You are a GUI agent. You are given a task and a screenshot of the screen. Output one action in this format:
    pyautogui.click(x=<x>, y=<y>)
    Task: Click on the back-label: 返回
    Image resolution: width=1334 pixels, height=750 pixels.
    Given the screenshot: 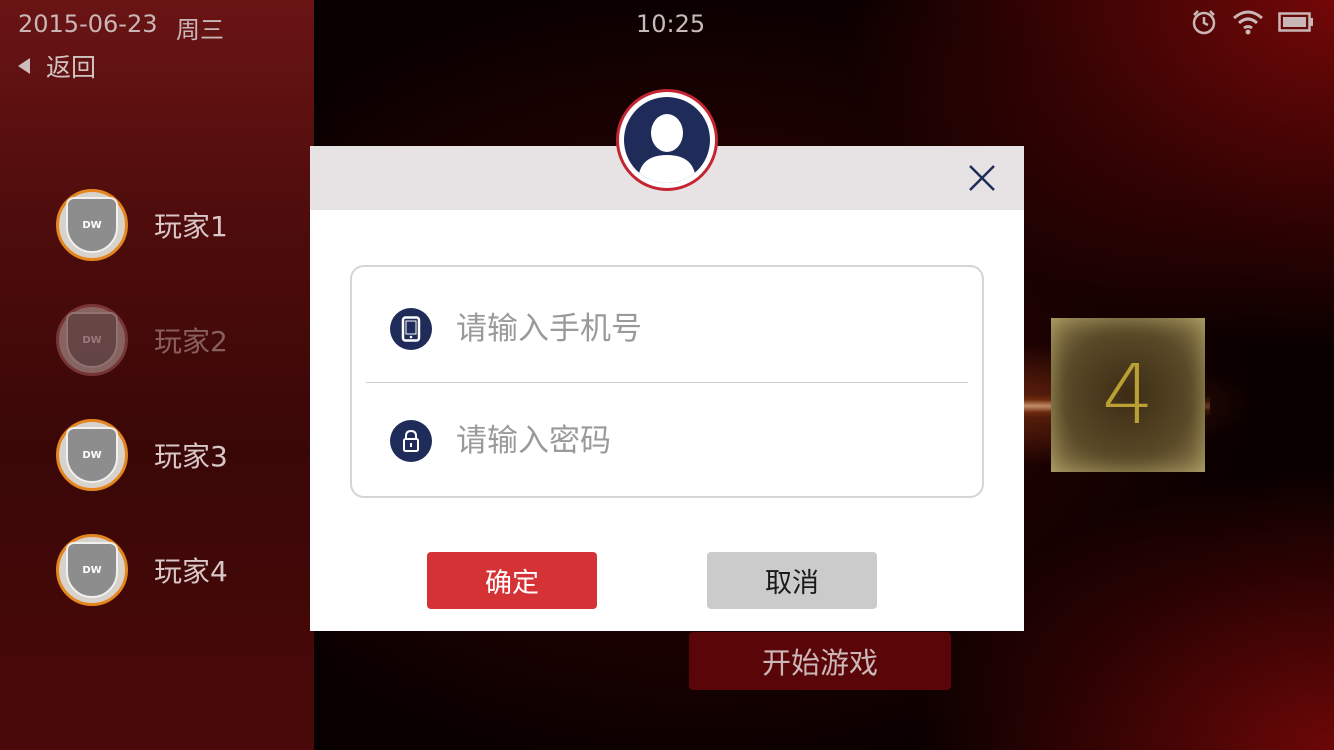 What is the action you would take?
    pyautogui.click(x=71, y=67)
    